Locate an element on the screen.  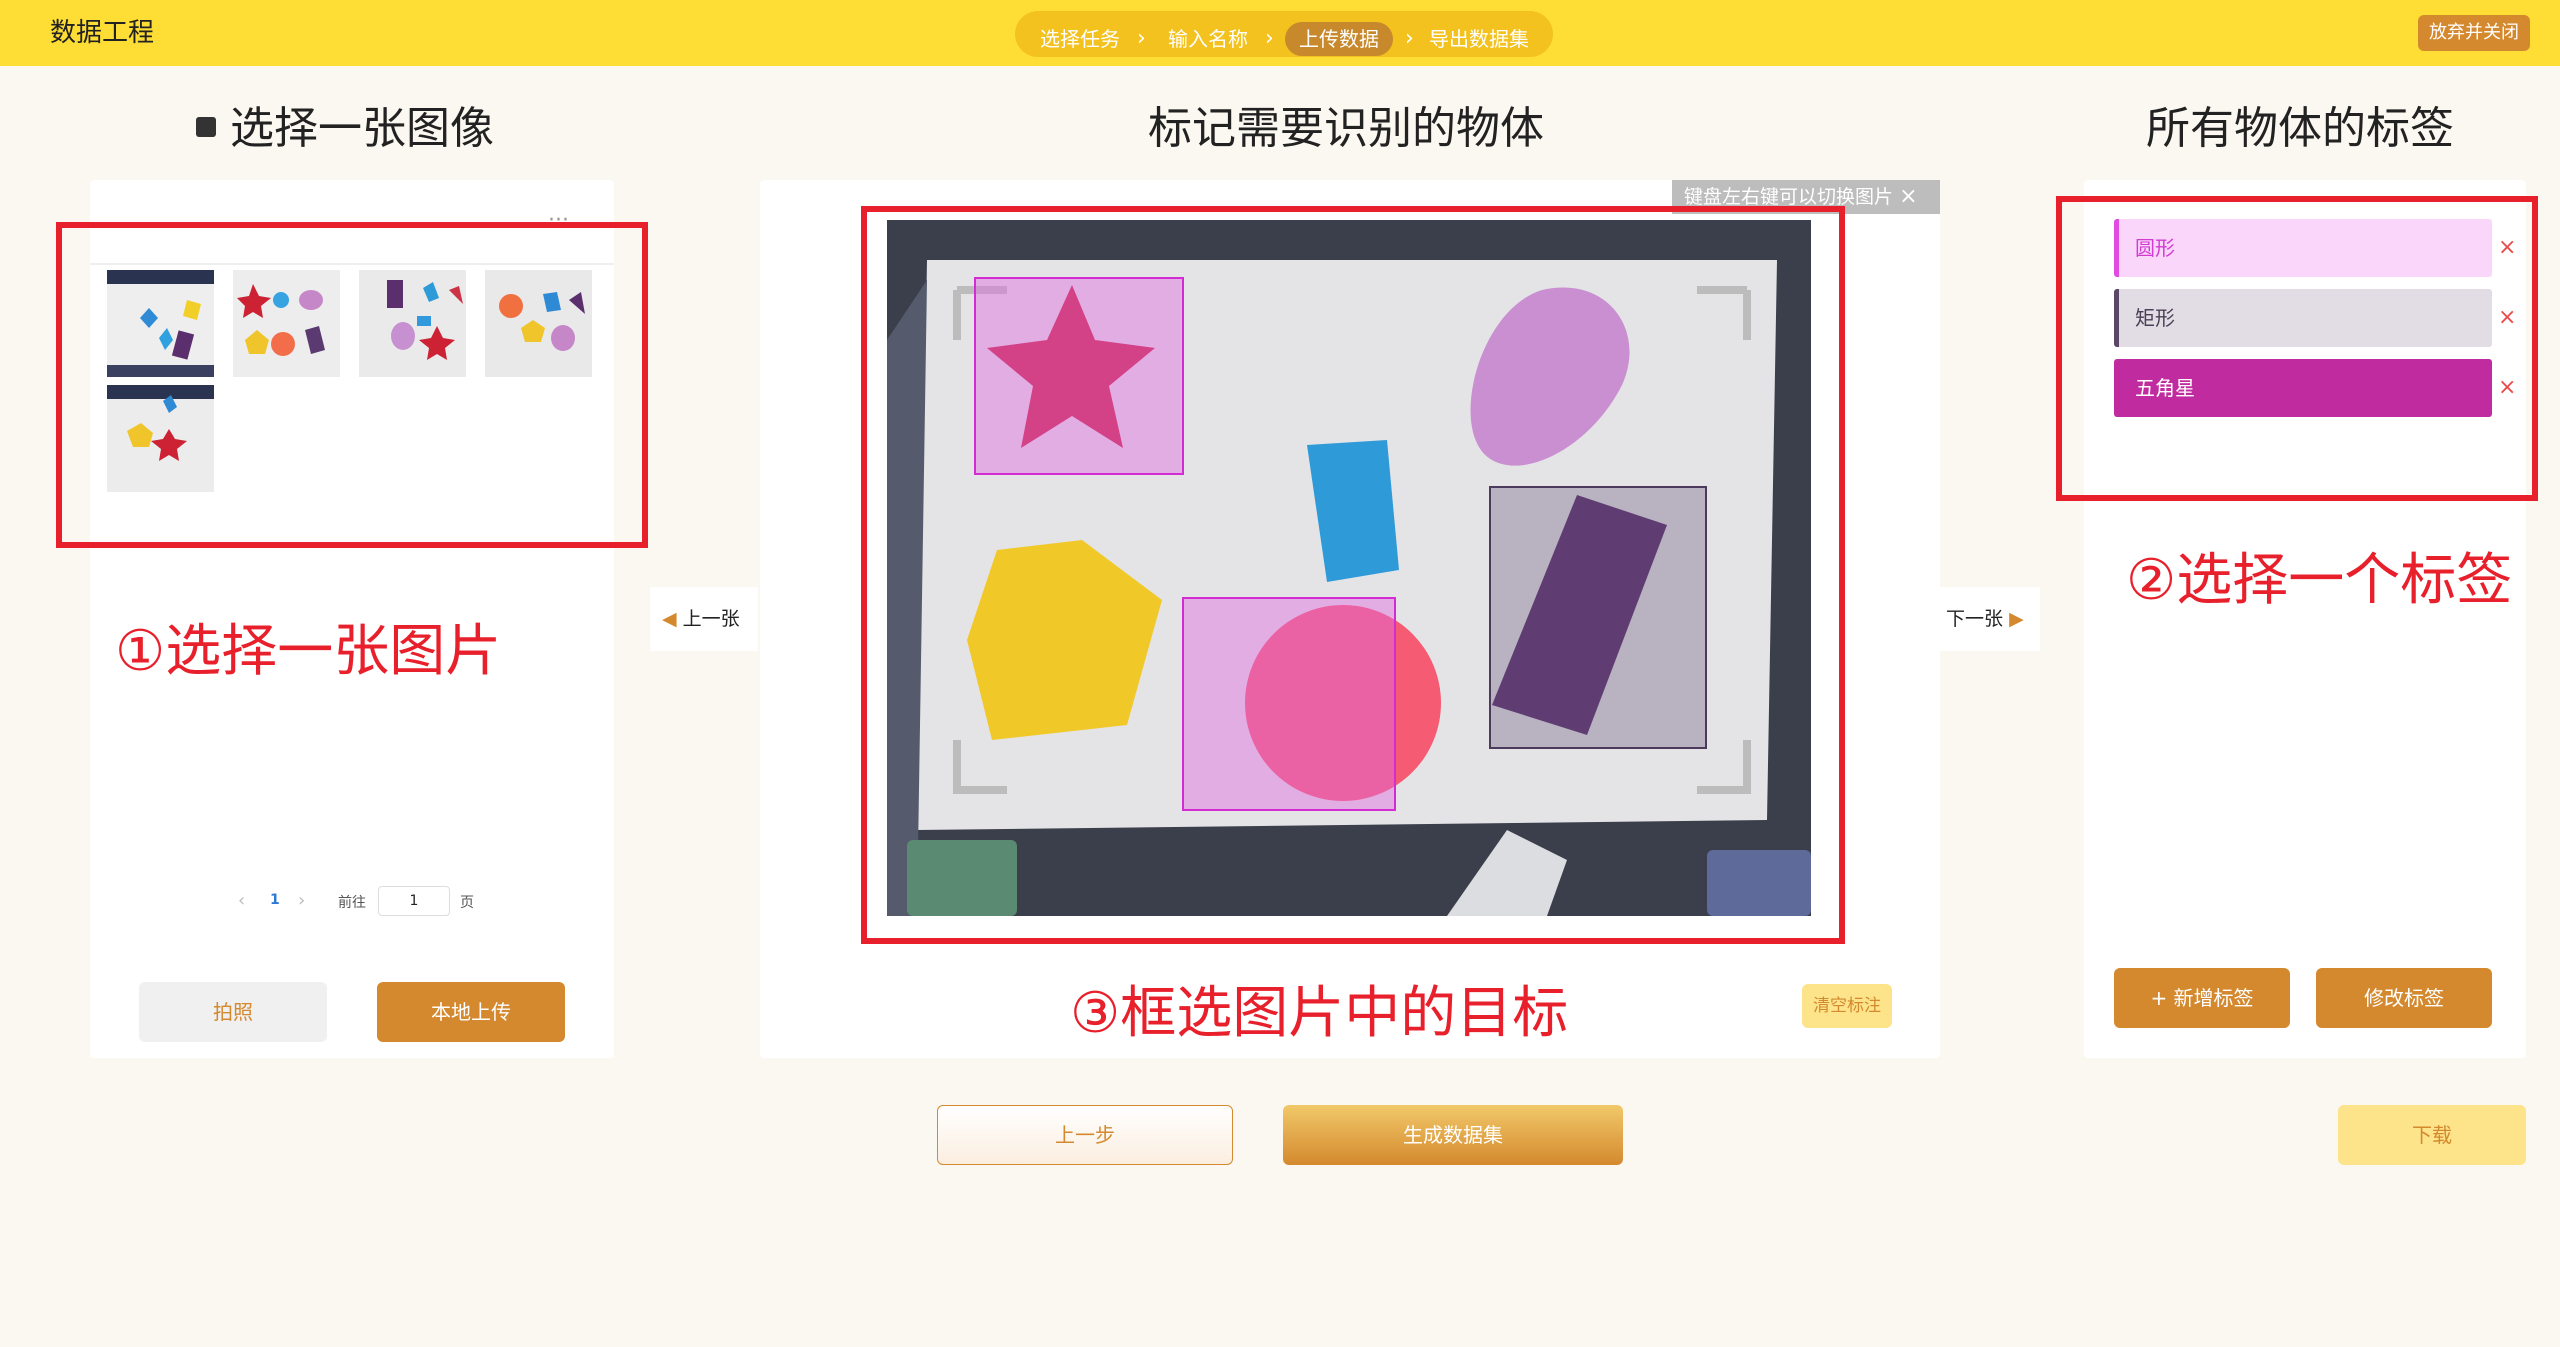
generate-dataset-button: 生成数据集 is located at coordinates (1453, 1135).